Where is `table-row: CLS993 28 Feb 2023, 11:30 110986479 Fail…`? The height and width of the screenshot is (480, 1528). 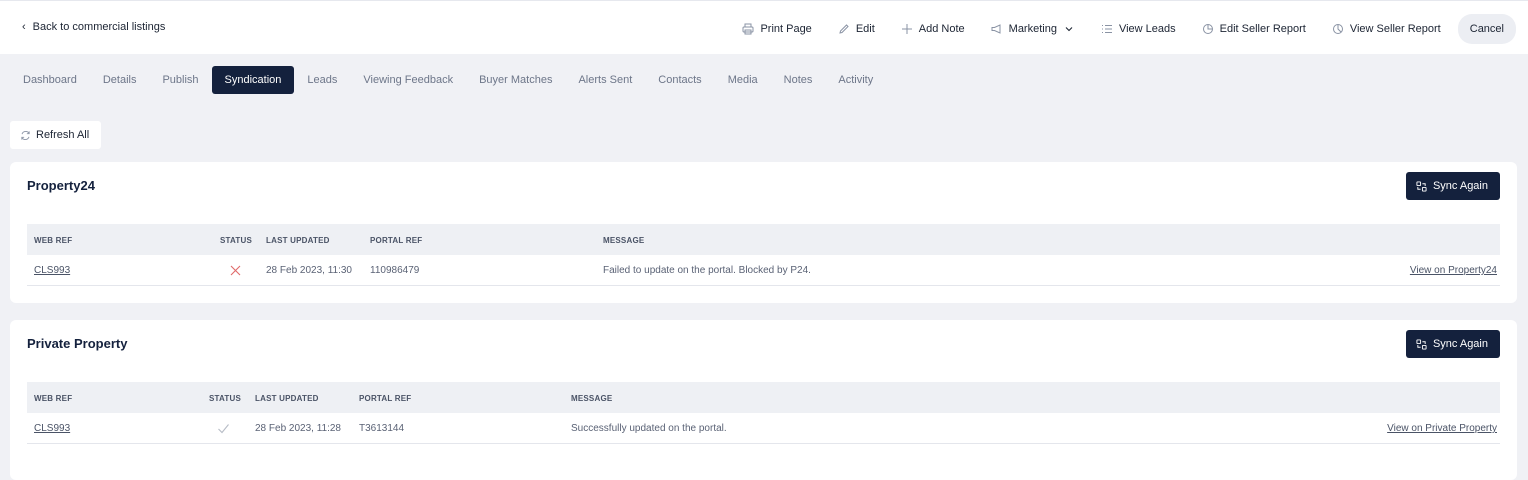
table-row: CLS993 28 Feb 2023, 11:30 110986479 Fail… is located at coordinates (763, 270).